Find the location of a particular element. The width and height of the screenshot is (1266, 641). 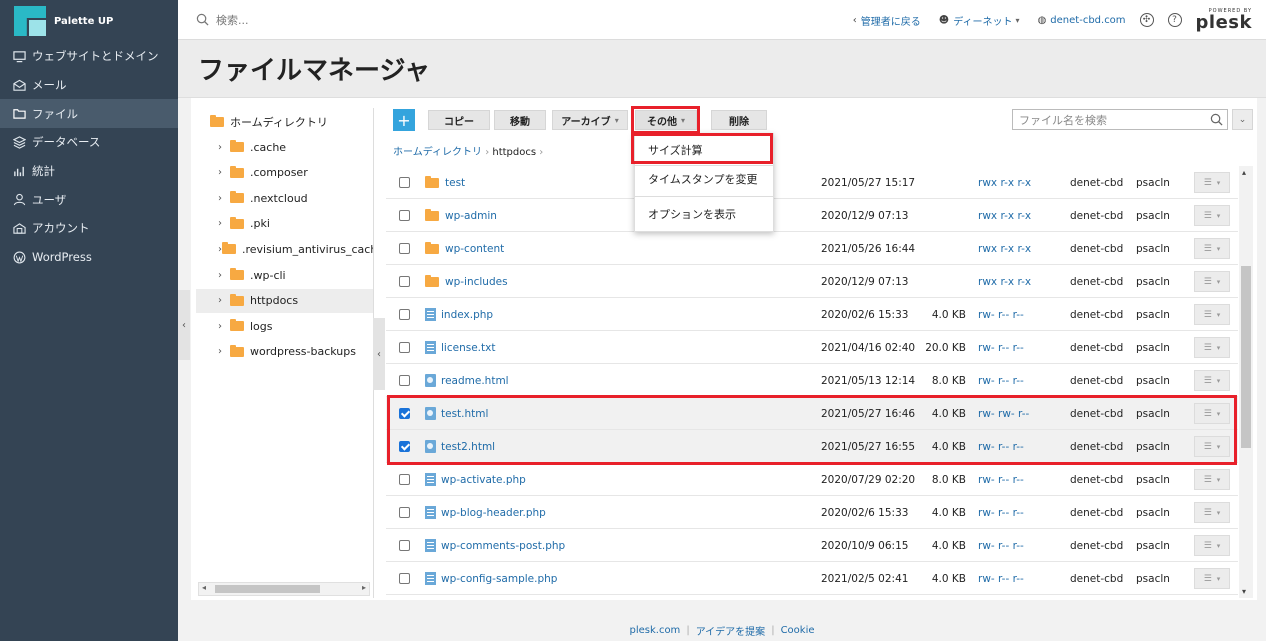

tree-horizontal-scrollbar: ◂ ▸ is located at coordinates (284, 589).